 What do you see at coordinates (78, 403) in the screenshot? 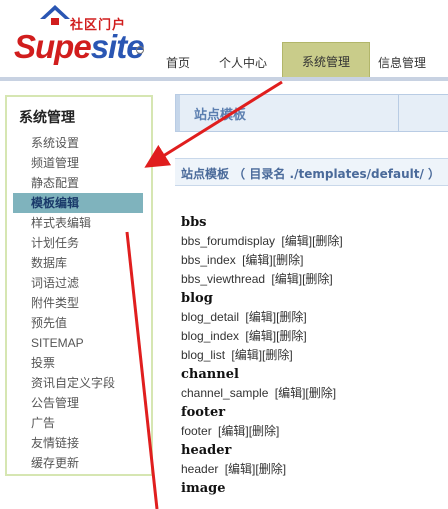
I see `sidebar-item: 公告管理` at bounding box center [78, 403].